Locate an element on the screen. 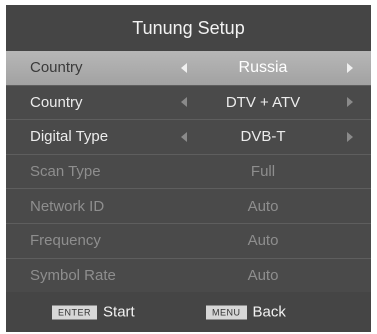 This screenshot has width=377, height=334. row-label: Digital Type is located at coordinates (69, 137).